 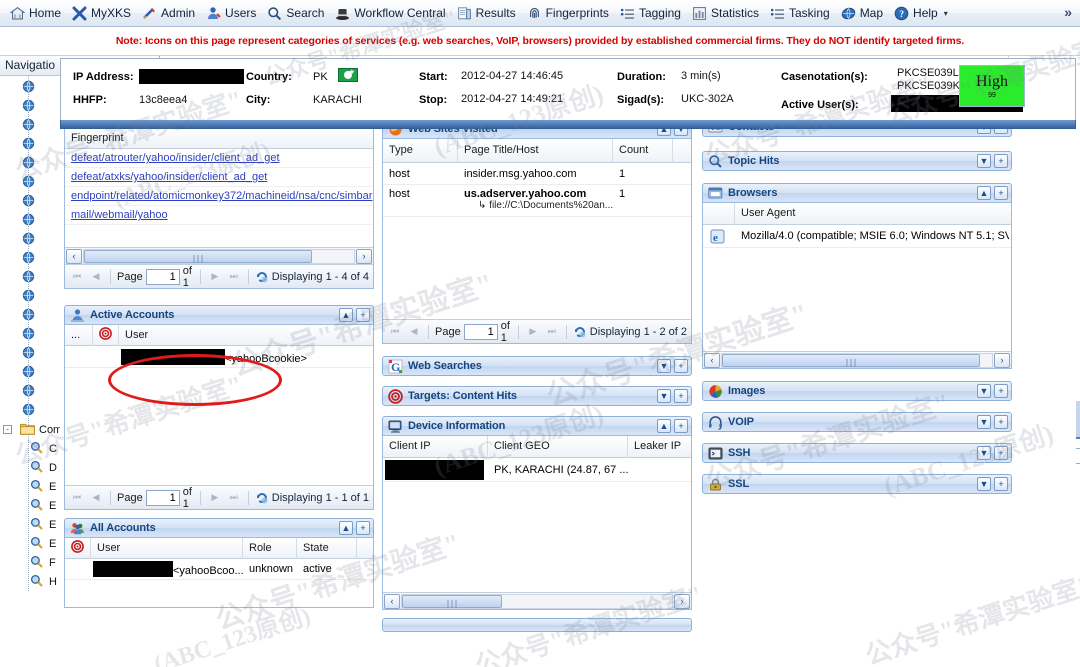 I want to click on menu-item-users: Users, so click(x=232, y=13).